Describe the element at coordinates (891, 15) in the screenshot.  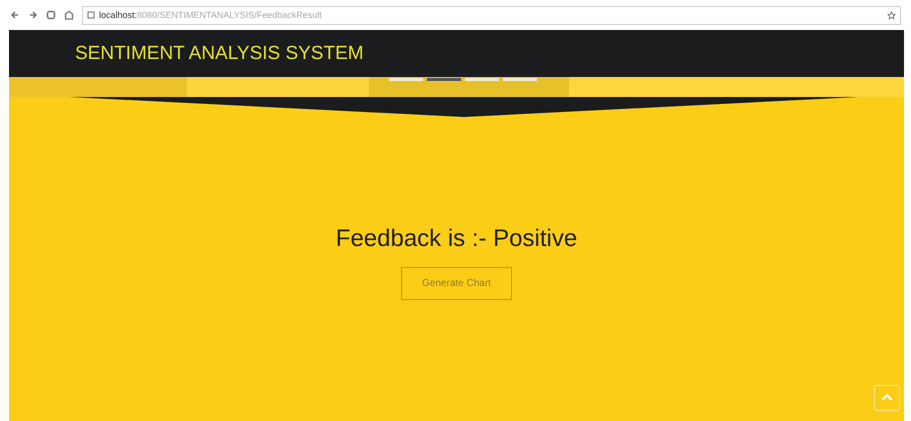
I see `star-icon` at that location.